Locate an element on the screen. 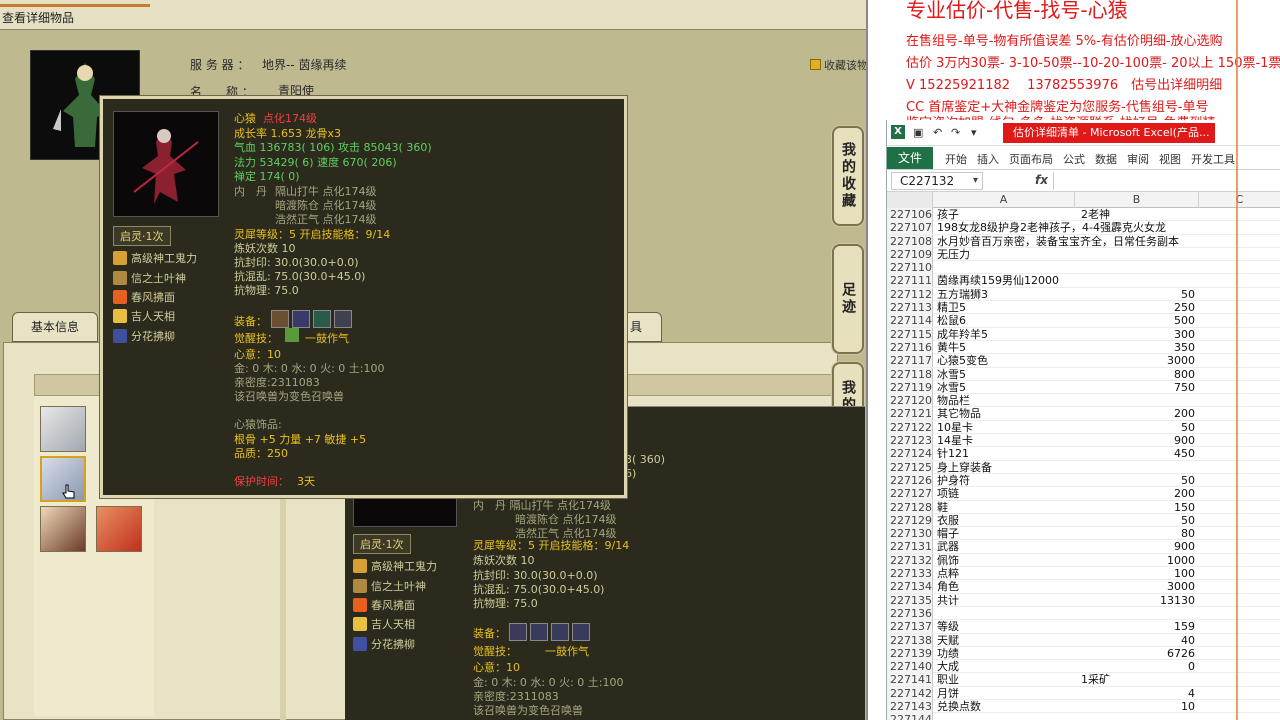  redo-icon: ↷ is located at coordinates (955, 132).